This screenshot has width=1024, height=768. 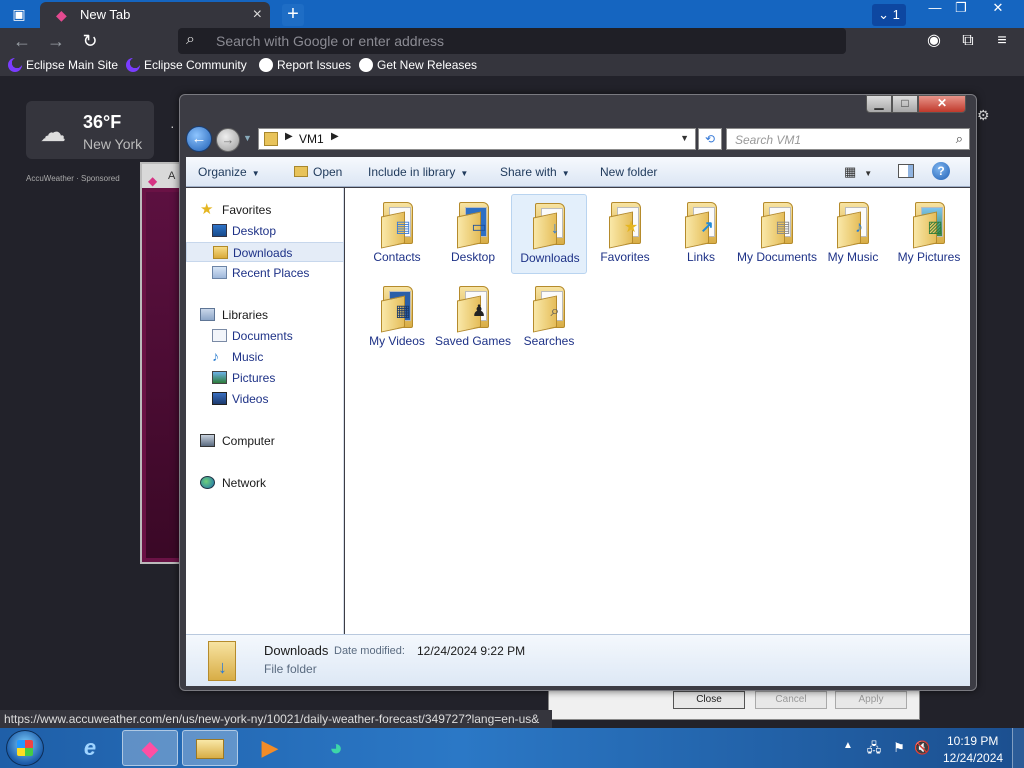 I want to click on floorp-favicon-icon: ◆, so click(x=153, y=181).